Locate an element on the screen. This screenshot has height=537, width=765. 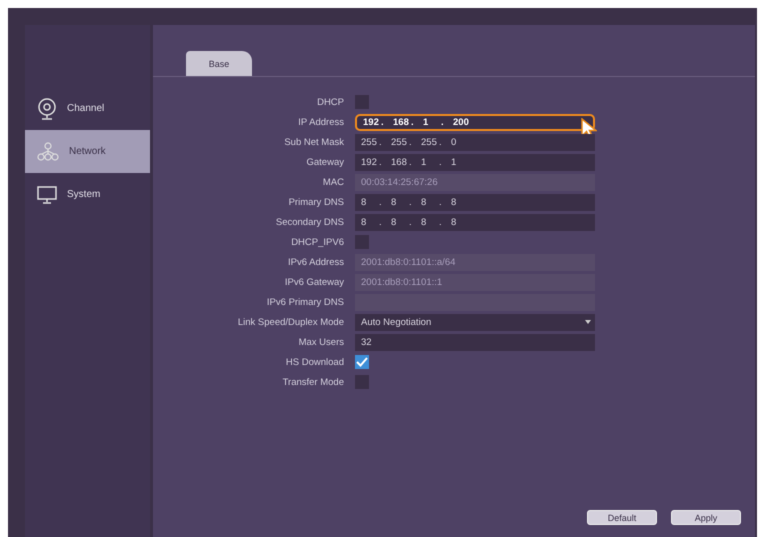
sidebar-item: Network is located at coordinates (87, 151).